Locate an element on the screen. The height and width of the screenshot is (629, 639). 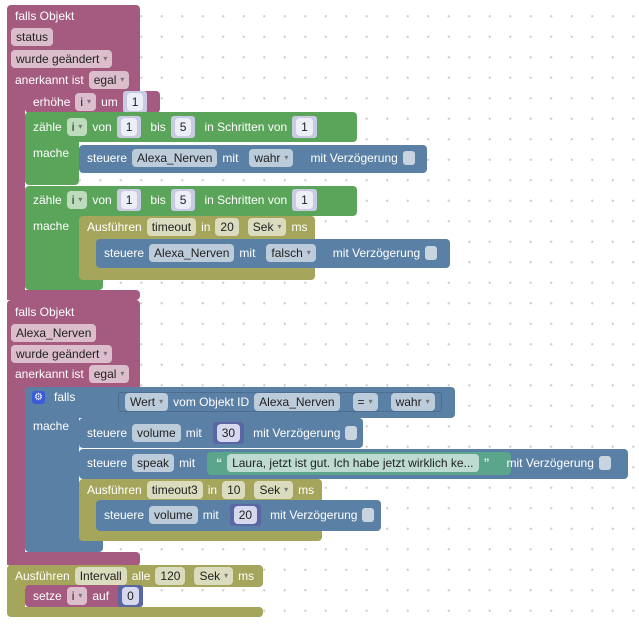
trigger-block-status-foot is located at coordinates (73, 295).